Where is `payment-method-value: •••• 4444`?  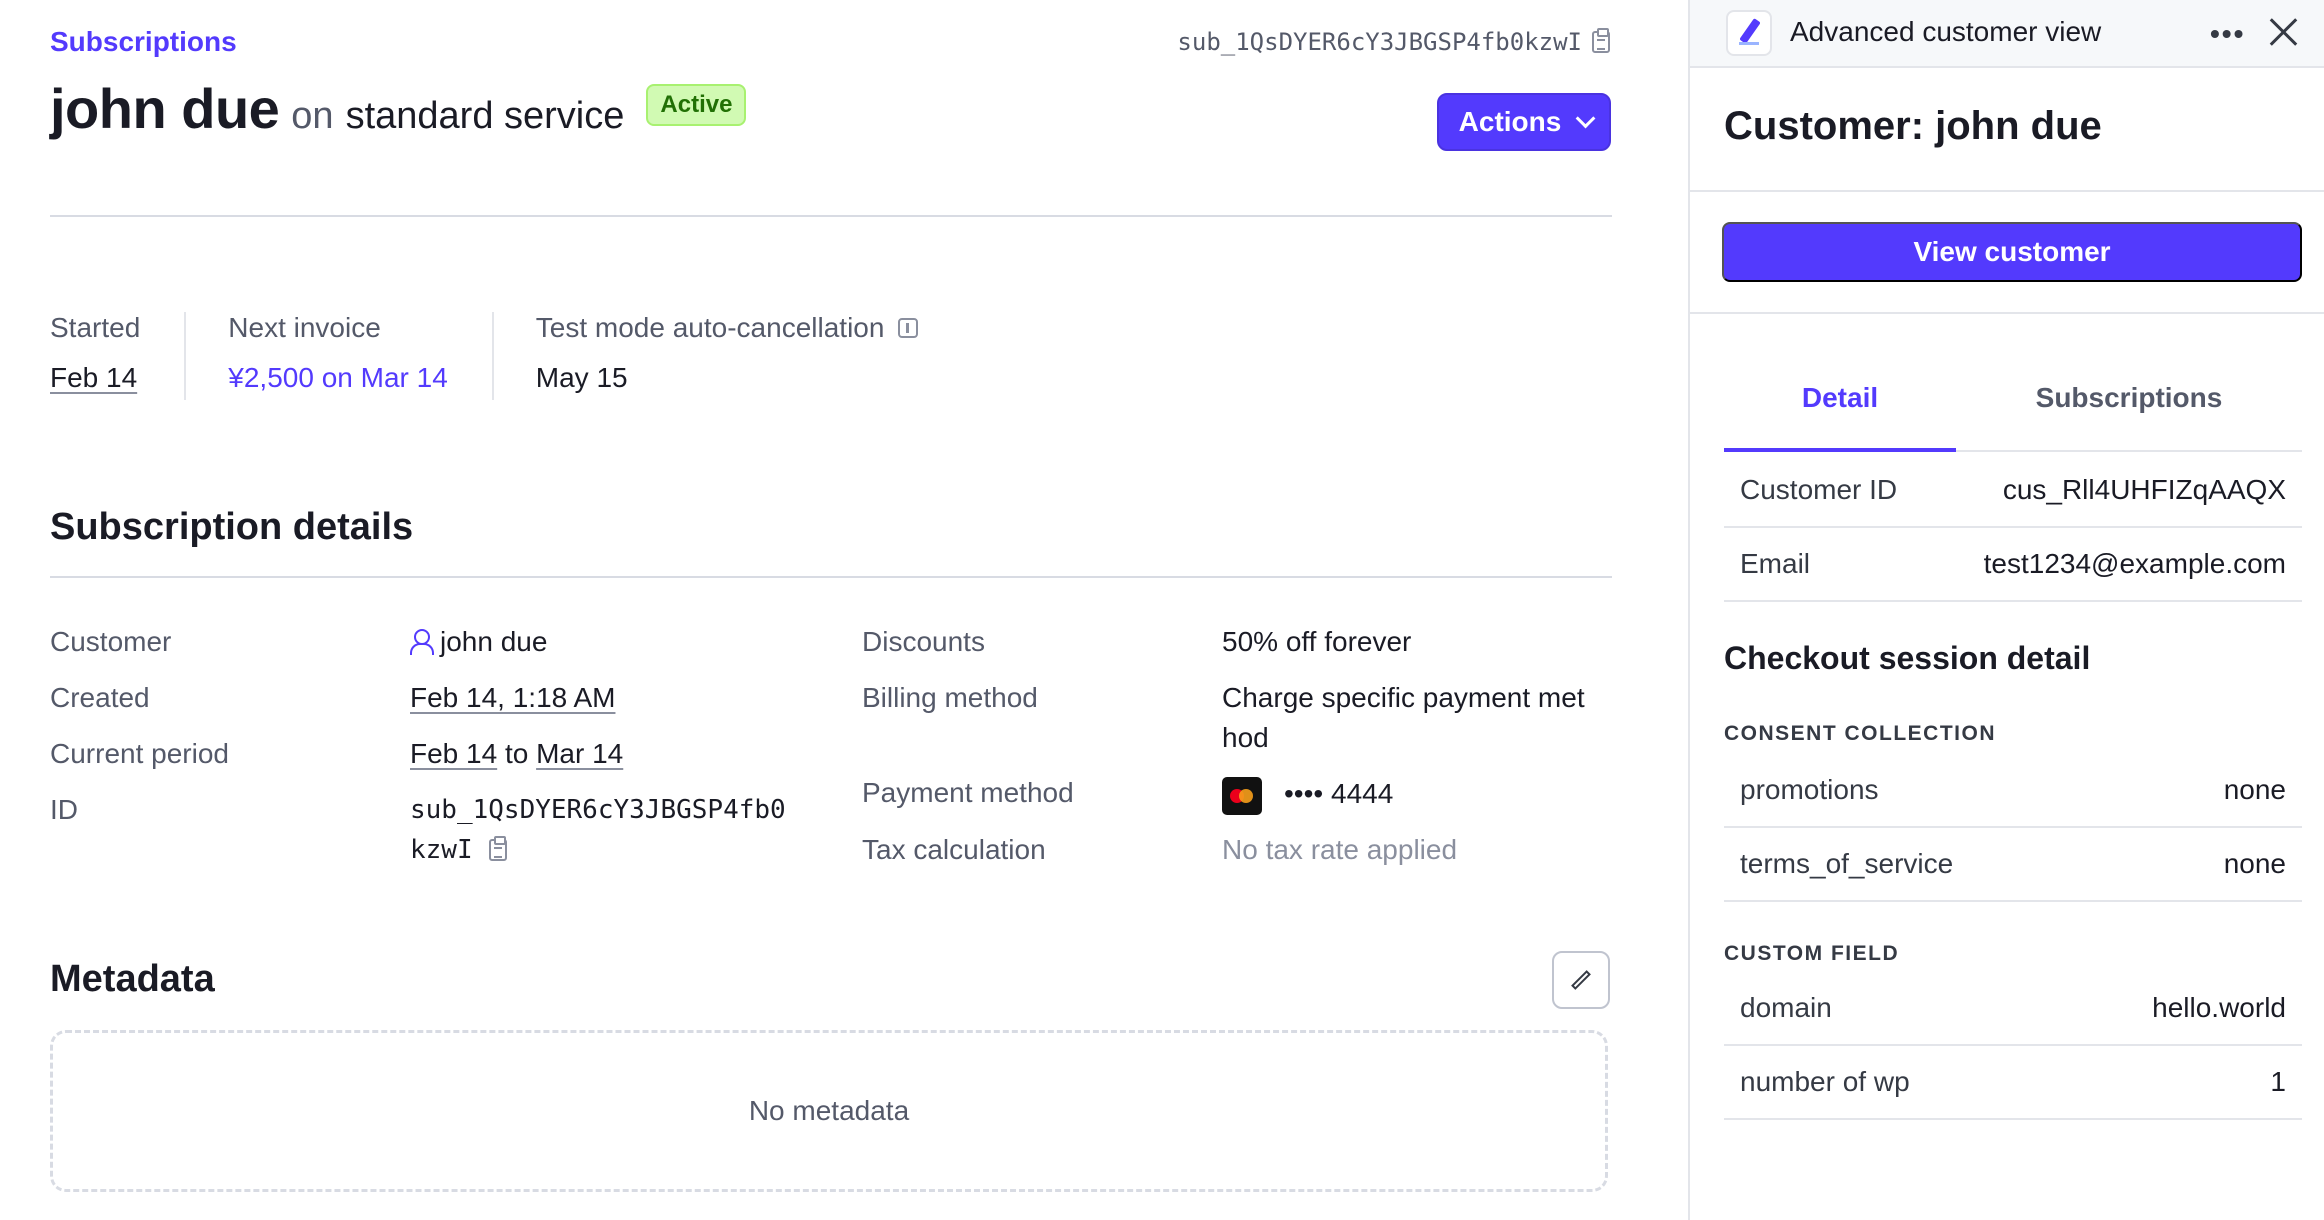
payment-method-value: •••• 4444 is located at coordinates (1307, 794).